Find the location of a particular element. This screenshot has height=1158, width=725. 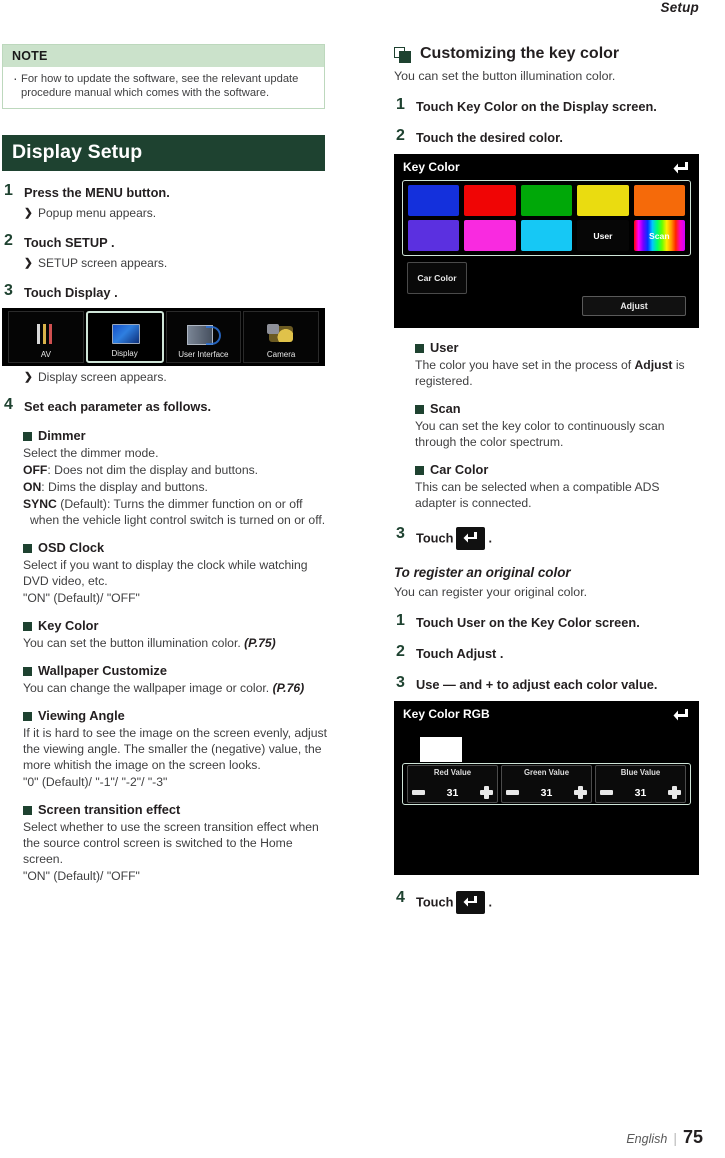

step-text: Touch Key Color on the Display screen. is located at coordinates (536, 106).